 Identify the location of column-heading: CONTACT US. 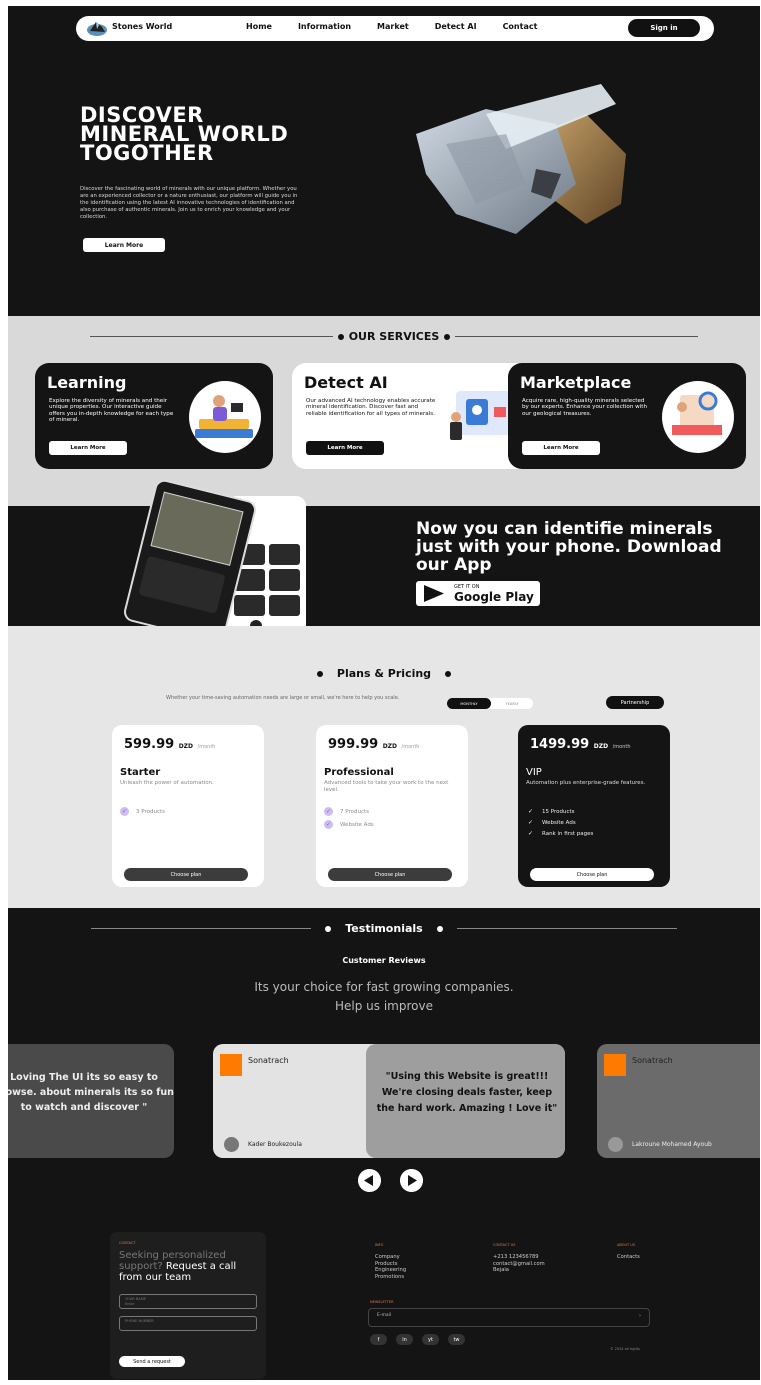
(504, 1245).